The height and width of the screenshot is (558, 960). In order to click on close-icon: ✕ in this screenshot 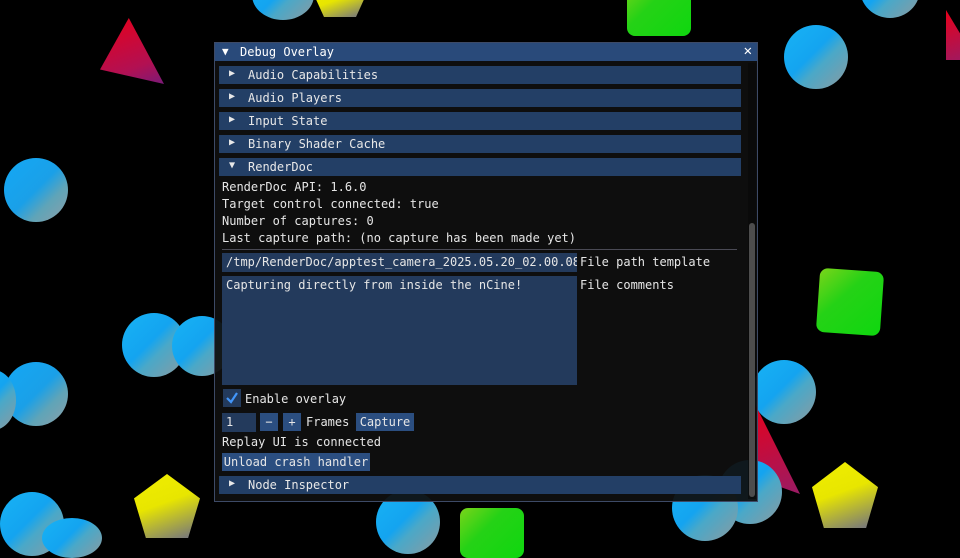, I will do `click(748, 51)`.